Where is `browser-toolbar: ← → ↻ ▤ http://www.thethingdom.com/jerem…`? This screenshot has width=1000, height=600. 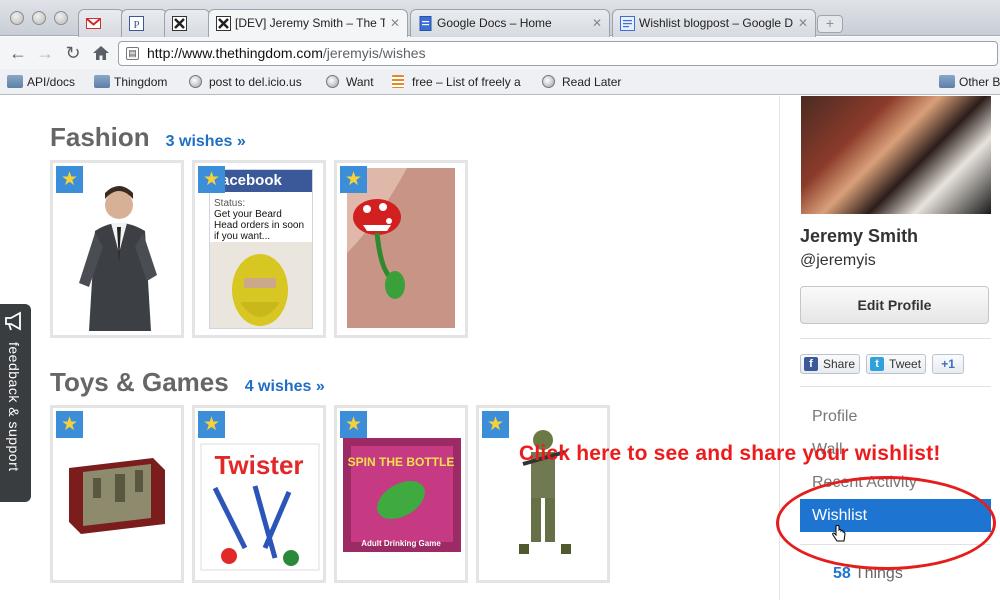 browser-toolbar: ← → ↻ ▤ http://www.thethingdom.com/jerem… is located at coordinates (500, 53).